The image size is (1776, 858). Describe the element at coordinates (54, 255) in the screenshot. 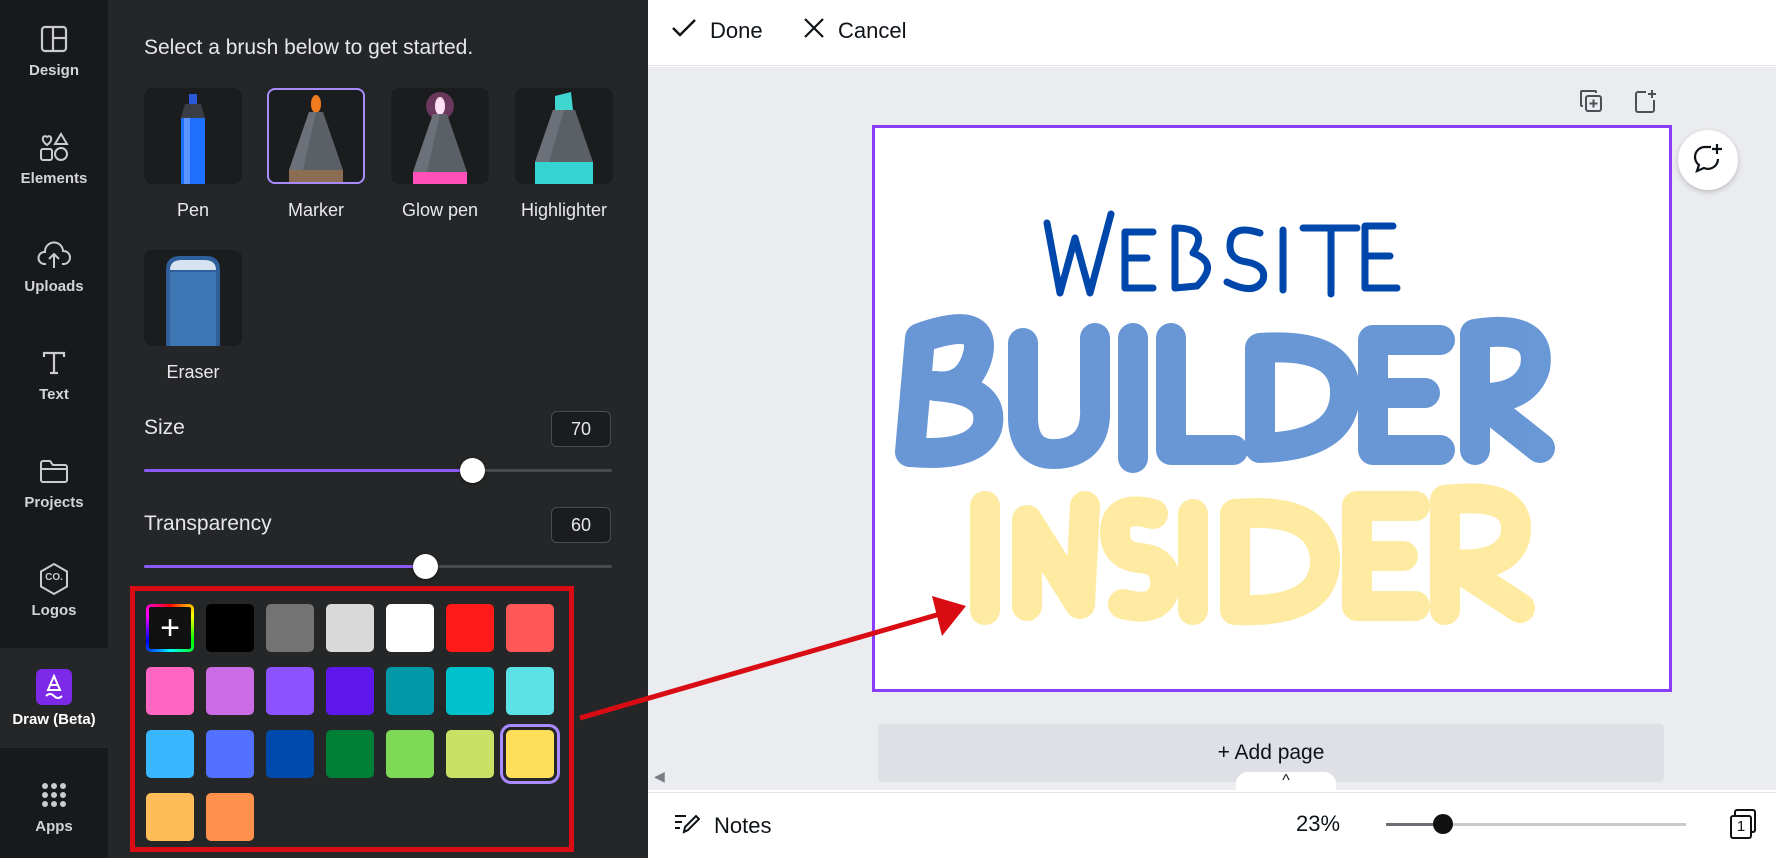

I see `cloud-upload-icon` at that location.